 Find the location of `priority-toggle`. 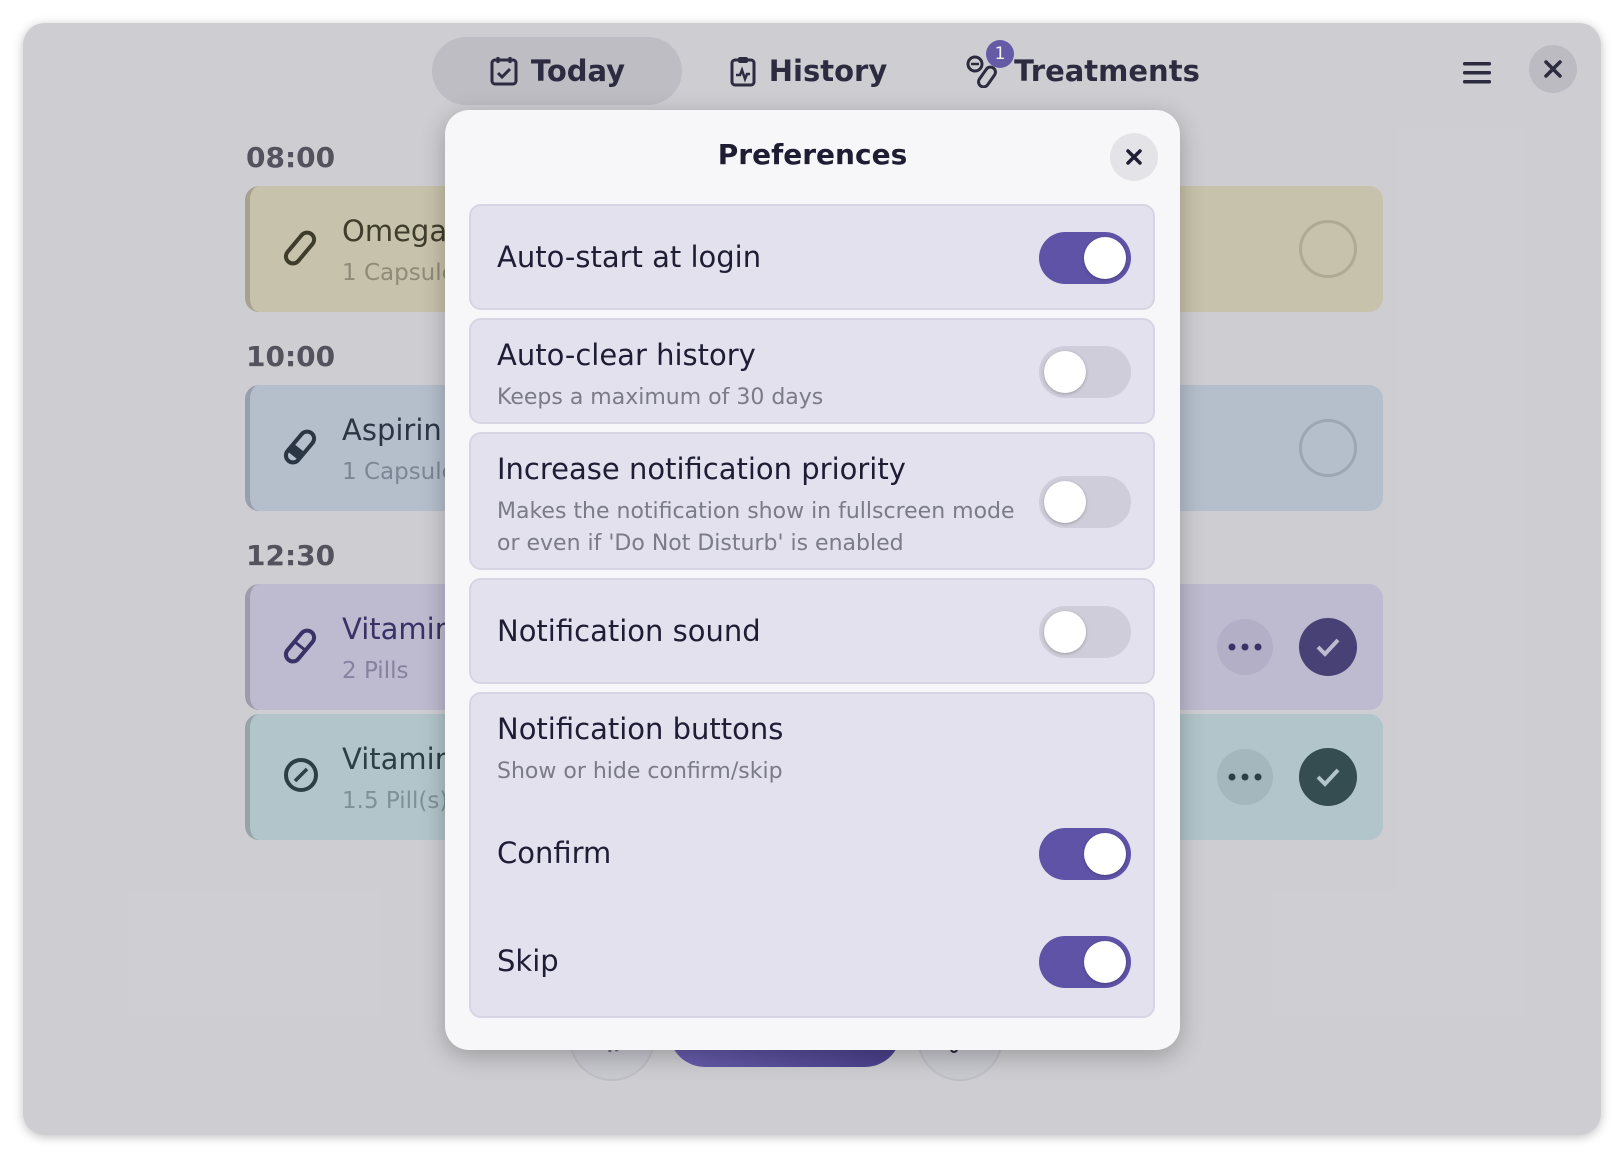

priority-toggle is located at coordinates (1085, 502).